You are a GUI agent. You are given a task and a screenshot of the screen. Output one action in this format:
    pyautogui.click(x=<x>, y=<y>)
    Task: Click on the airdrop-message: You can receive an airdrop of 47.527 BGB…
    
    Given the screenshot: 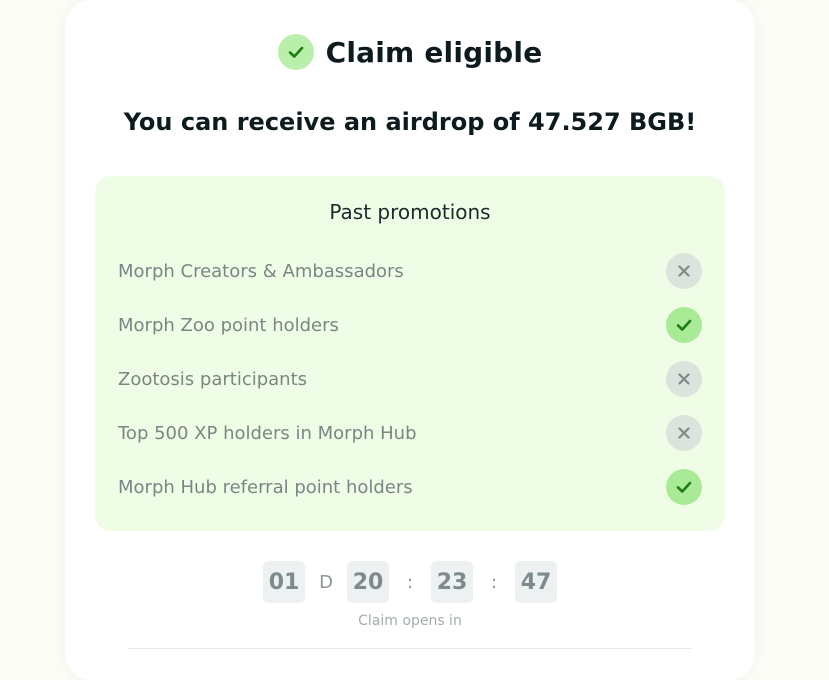 What is the action you would take?
    pyautogui.click(x=410, y=122)
    